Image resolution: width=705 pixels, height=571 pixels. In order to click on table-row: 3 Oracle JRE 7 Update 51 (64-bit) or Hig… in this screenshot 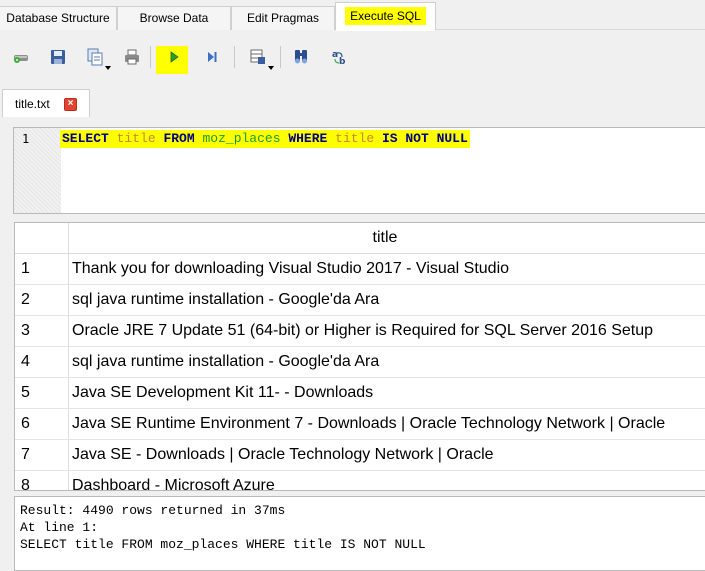, I will do `click(360, 331)`.